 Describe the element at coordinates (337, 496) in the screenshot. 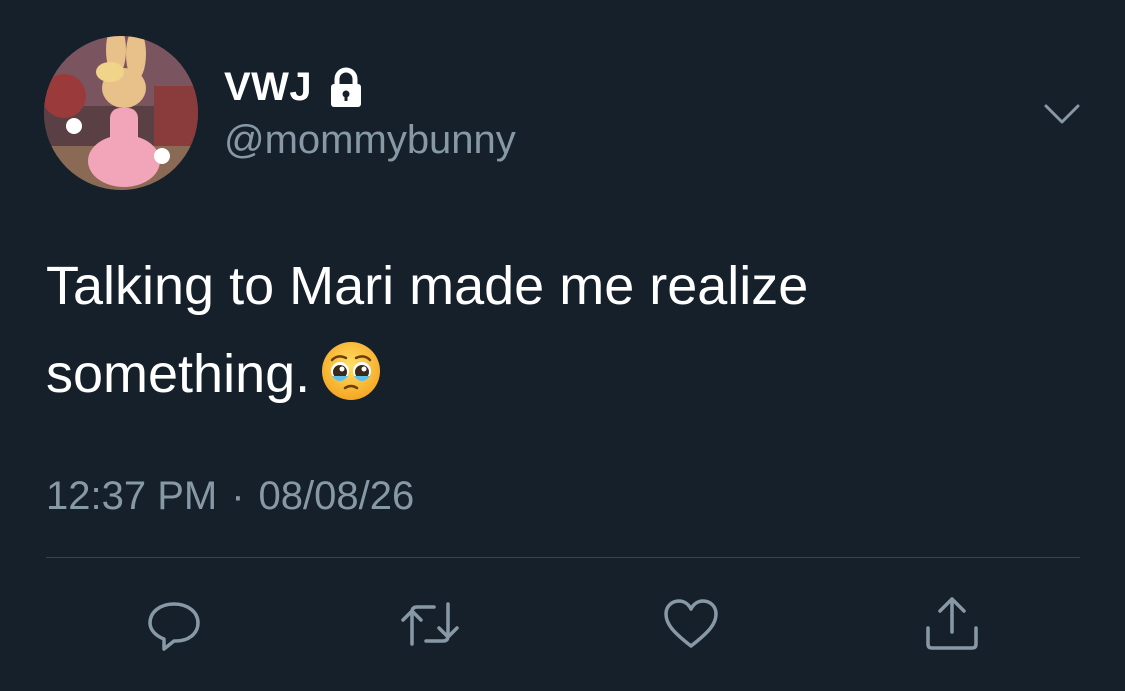

I see `tweet-date: 08/08/26` at that location.